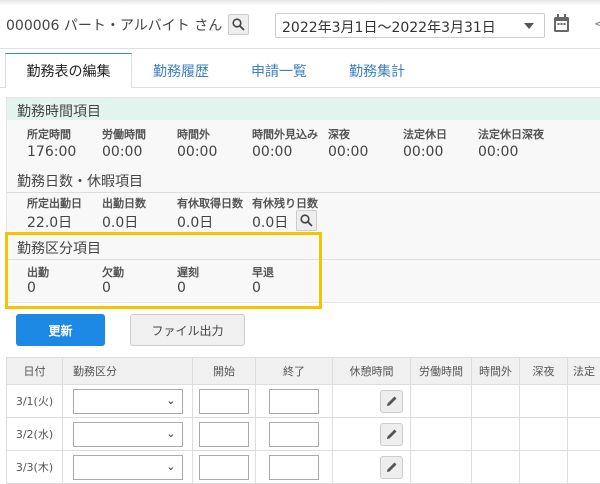  What do you see at coordinates (193, 134) in the screenshot?
I see `label-overtime: 時間外` at bounding box center [193, 134].